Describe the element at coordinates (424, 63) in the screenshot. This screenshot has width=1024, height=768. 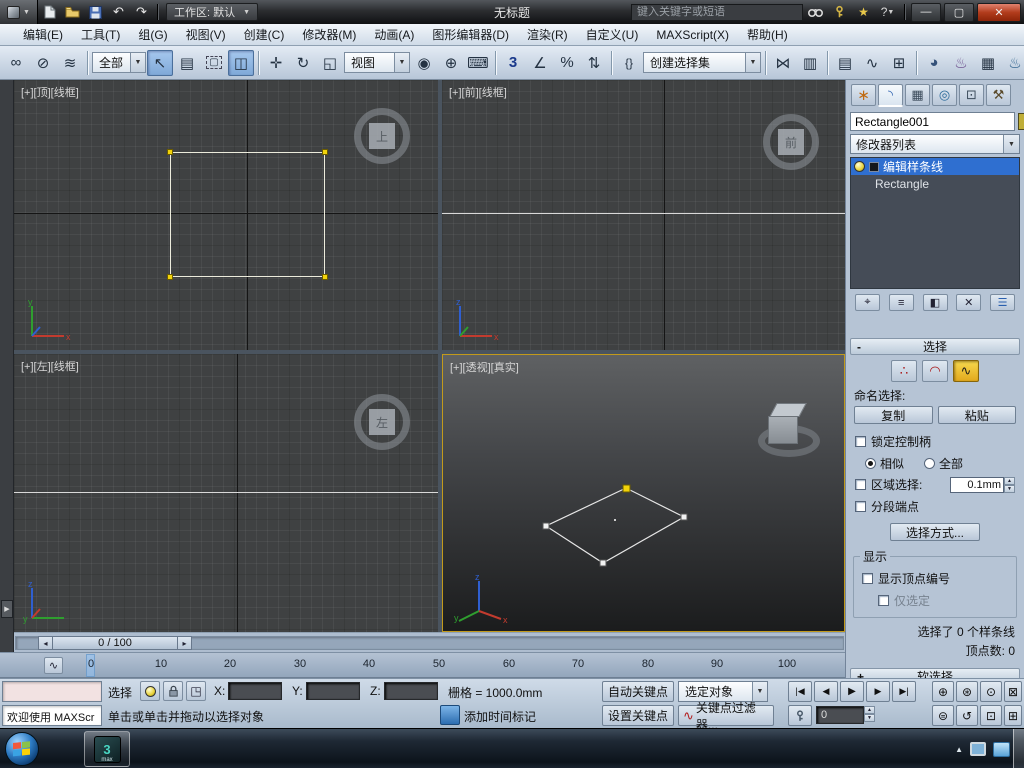
I see `use-pivot-center-button: ◉` at that location.